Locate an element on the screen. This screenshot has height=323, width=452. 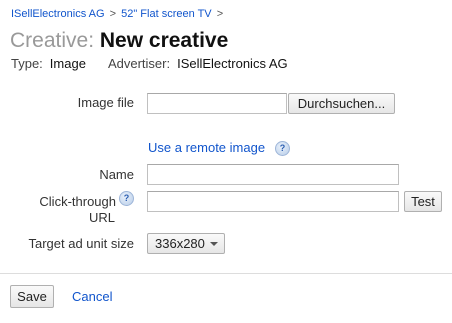
target-ad-unit-size-label: Target ad unit size is located at coordinates (81, 243).